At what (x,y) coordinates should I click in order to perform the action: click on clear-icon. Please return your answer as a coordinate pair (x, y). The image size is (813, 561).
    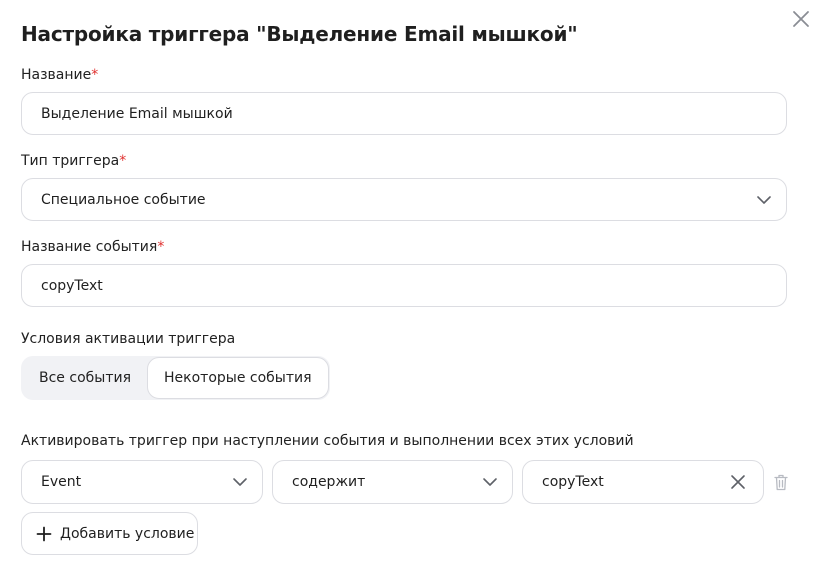
    Looking at the image, I should click on (738, 482).